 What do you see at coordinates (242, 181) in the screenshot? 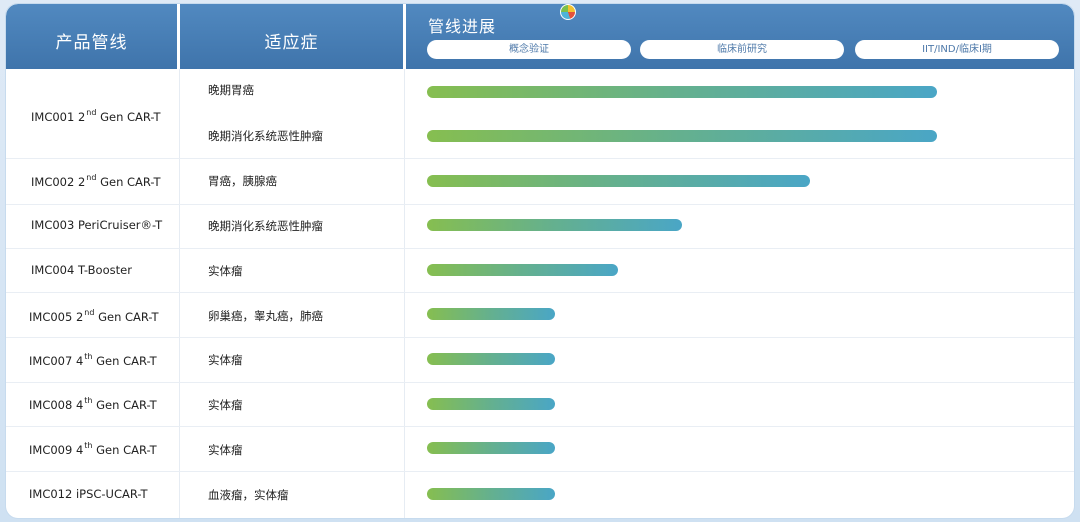
I see `indication-label: 胃癌，胰腺癌` at bounding box center [242, 181].